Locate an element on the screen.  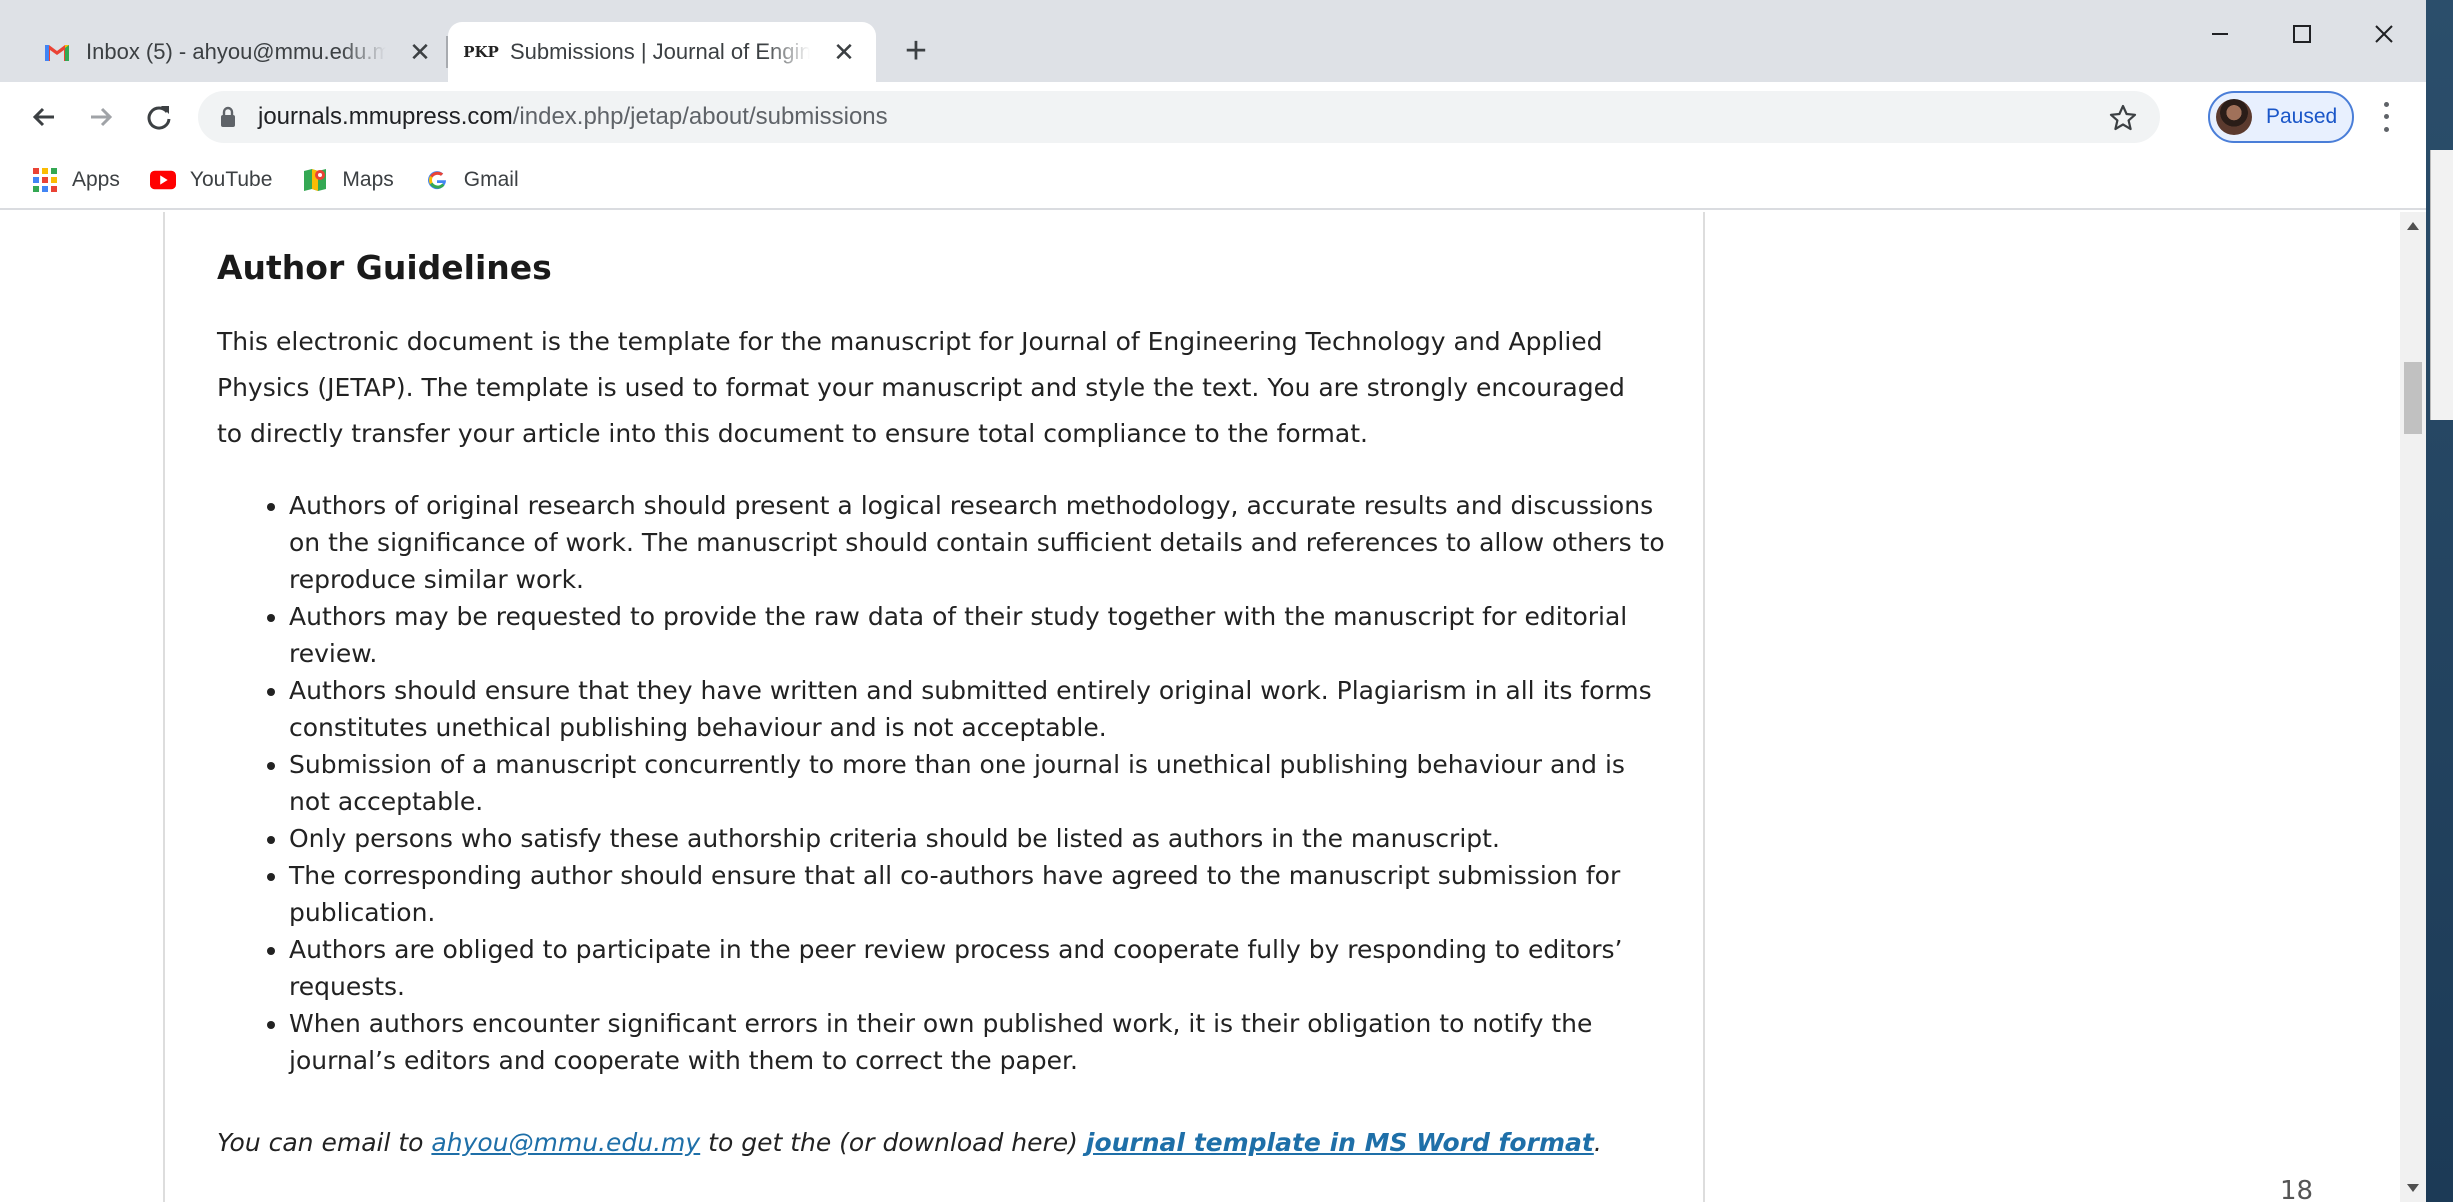
bookmark-maps: Maps is located at coordinates (348, 180).